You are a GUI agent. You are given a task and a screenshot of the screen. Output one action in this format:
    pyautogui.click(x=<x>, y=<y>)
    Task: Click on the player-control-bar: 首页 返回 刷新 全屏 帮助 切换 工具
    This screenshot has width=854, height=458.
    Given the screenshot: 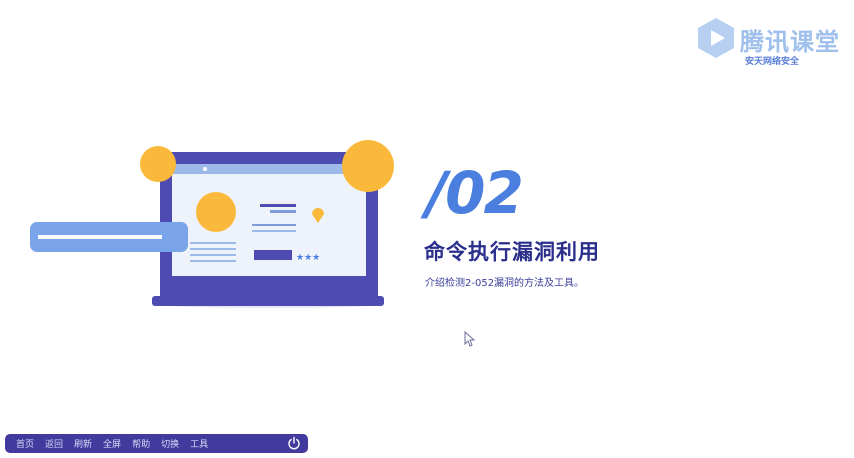 What is the action you would take?
    pyautogui.click(x=156, y=443)
    